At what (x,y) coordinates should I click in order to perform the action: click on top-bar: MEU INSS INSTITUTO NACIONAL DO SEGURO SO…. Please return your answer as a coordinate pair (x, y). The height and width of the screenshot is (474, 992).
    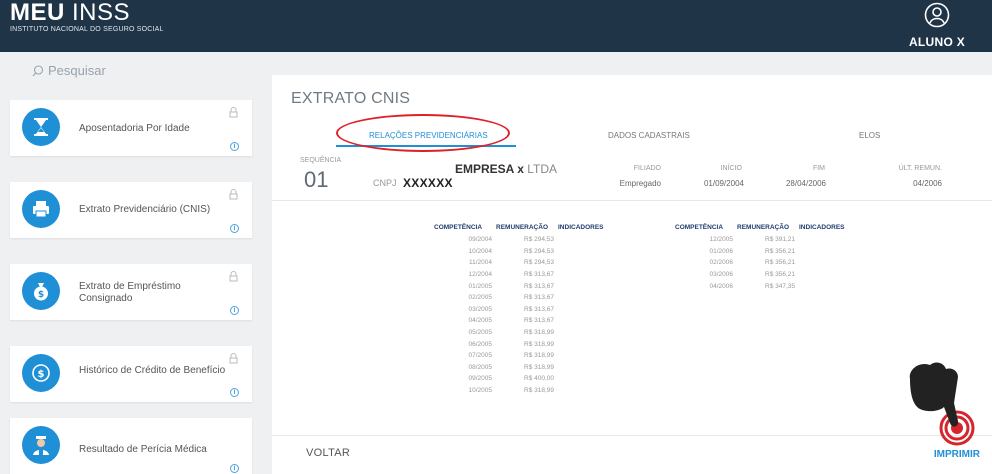
    Looking at the image, I should click on (496, 26).